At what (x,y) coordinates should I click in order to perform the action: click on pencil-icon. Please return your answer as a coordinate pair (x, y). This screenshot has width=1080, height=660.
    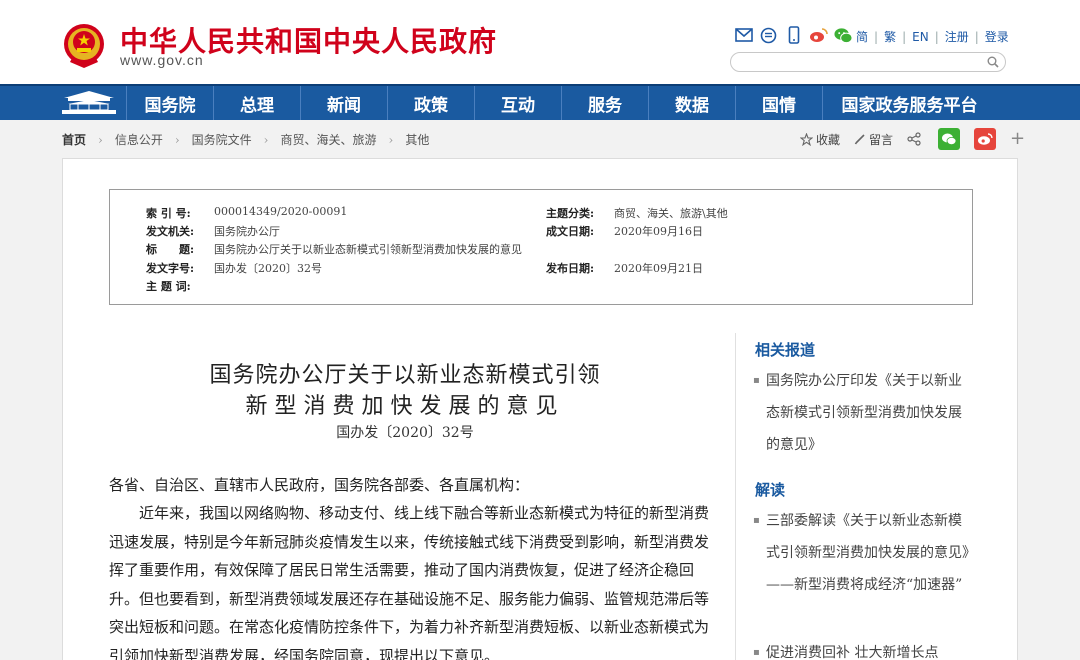
    Looking at the image, I should click on (859, 139).